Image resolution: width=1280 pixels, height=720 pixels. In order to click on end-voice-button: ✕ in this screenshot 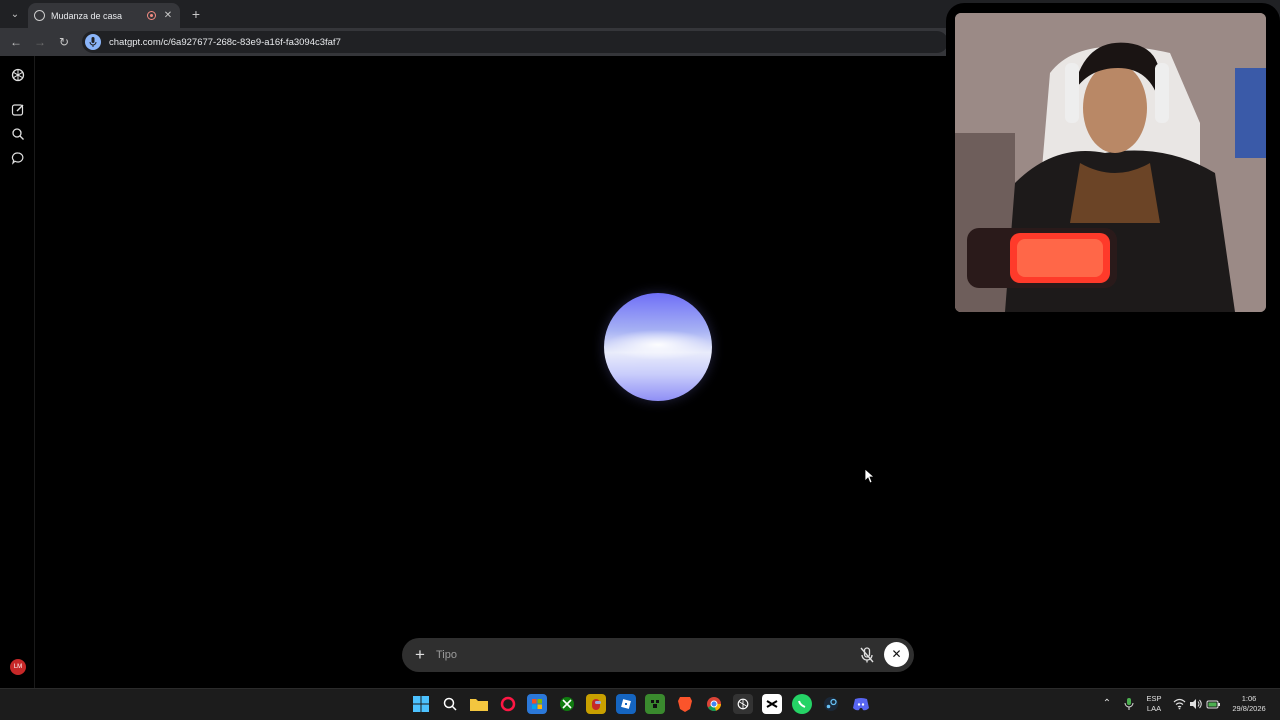, I will do `click(896, 654)`.